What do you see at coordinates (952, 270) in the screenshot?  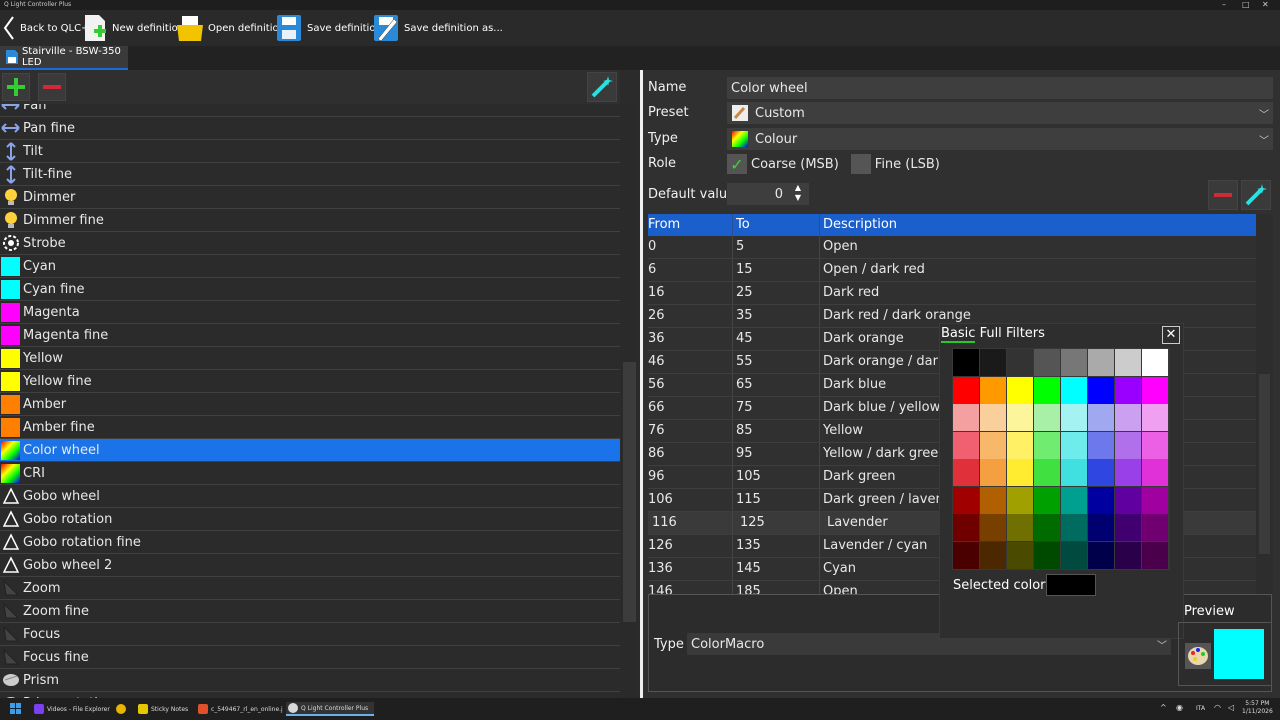 I see `table-row: 6 15 Open / dark red` at bounding box center [952, 270].